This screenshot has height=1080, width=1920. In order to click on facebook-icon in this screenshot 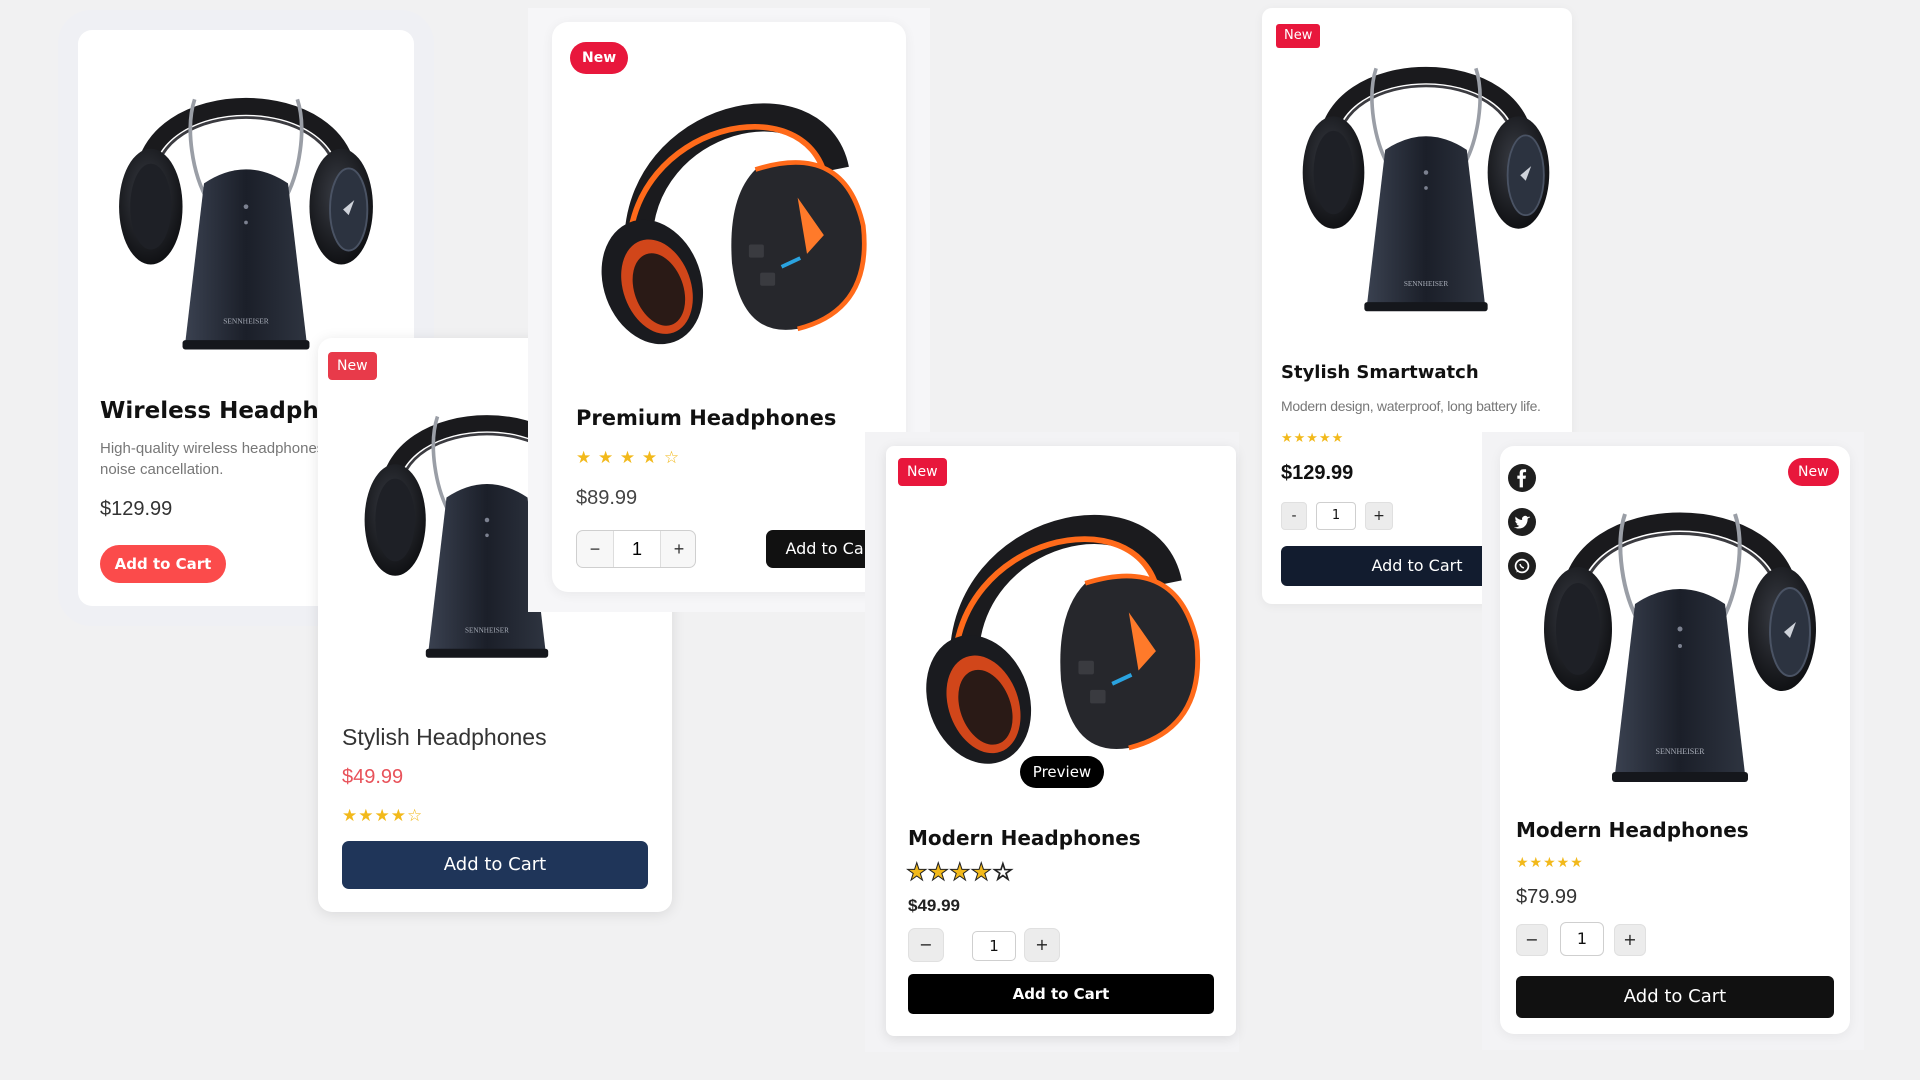, I will do `click(1522, 478)`.